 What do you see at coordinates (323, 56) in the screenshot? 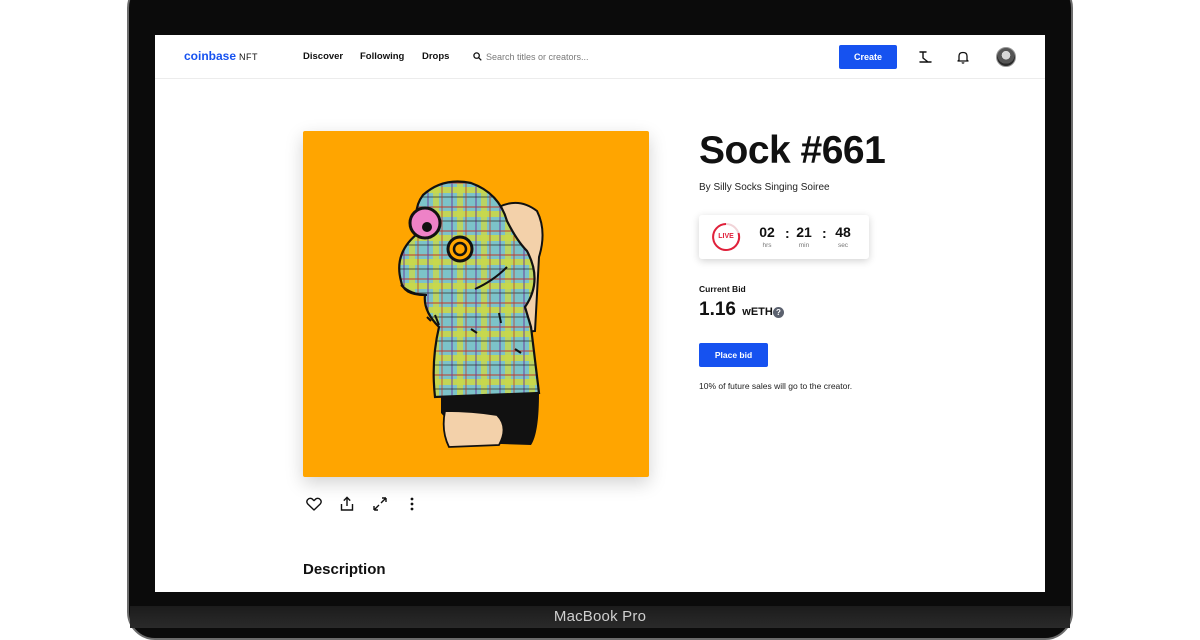
I see `nav-discover: Discover` at bounding box center [323, 56].